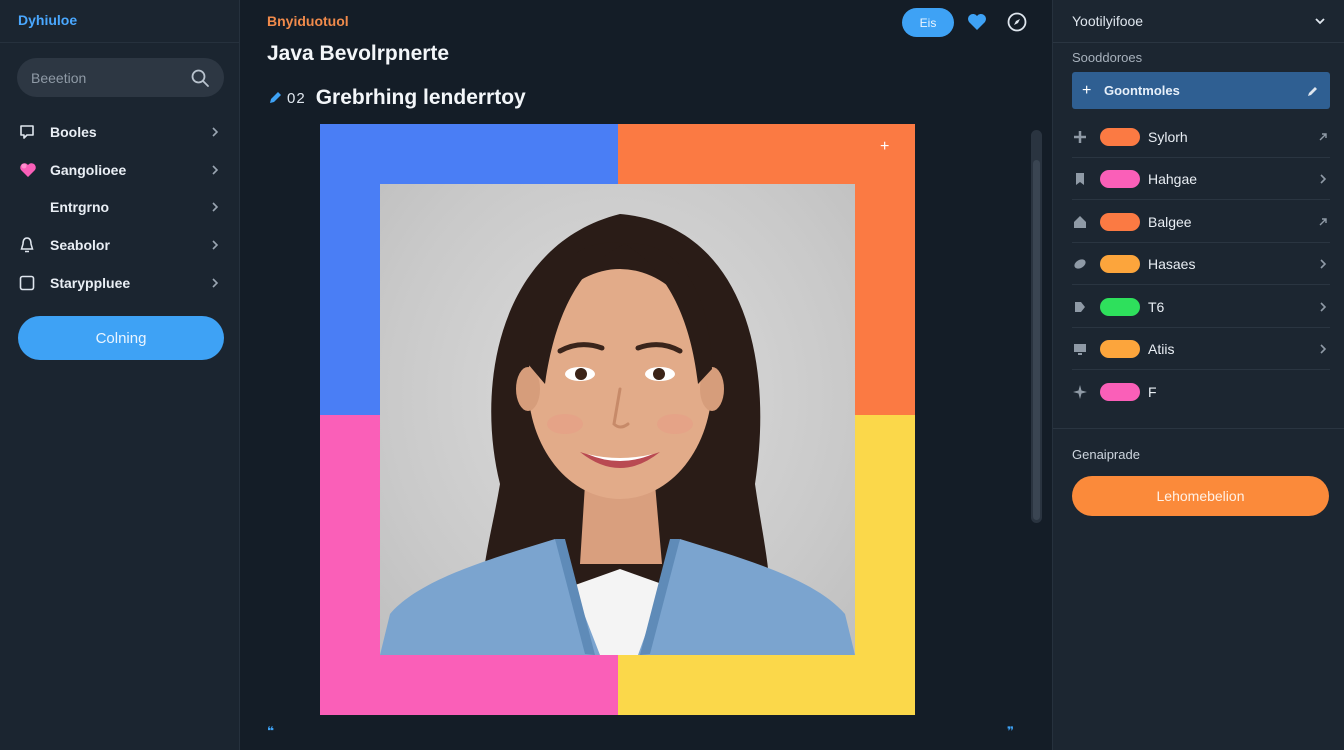 The width and height of the screenshot is (1344, 750). What do you see at coordinates (1011, 731) in the screenshot?
I see `quote-icon: ❞` at bounding box center [1011, 731].